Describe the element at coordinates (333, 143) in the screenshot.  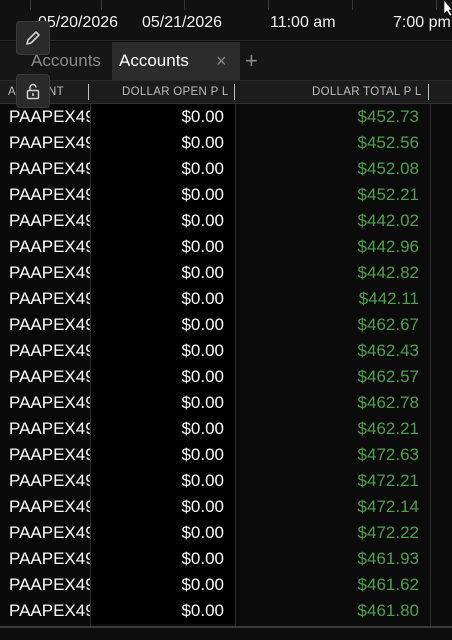
I see `dollar-total-pl-cell: $452.56` at that location.